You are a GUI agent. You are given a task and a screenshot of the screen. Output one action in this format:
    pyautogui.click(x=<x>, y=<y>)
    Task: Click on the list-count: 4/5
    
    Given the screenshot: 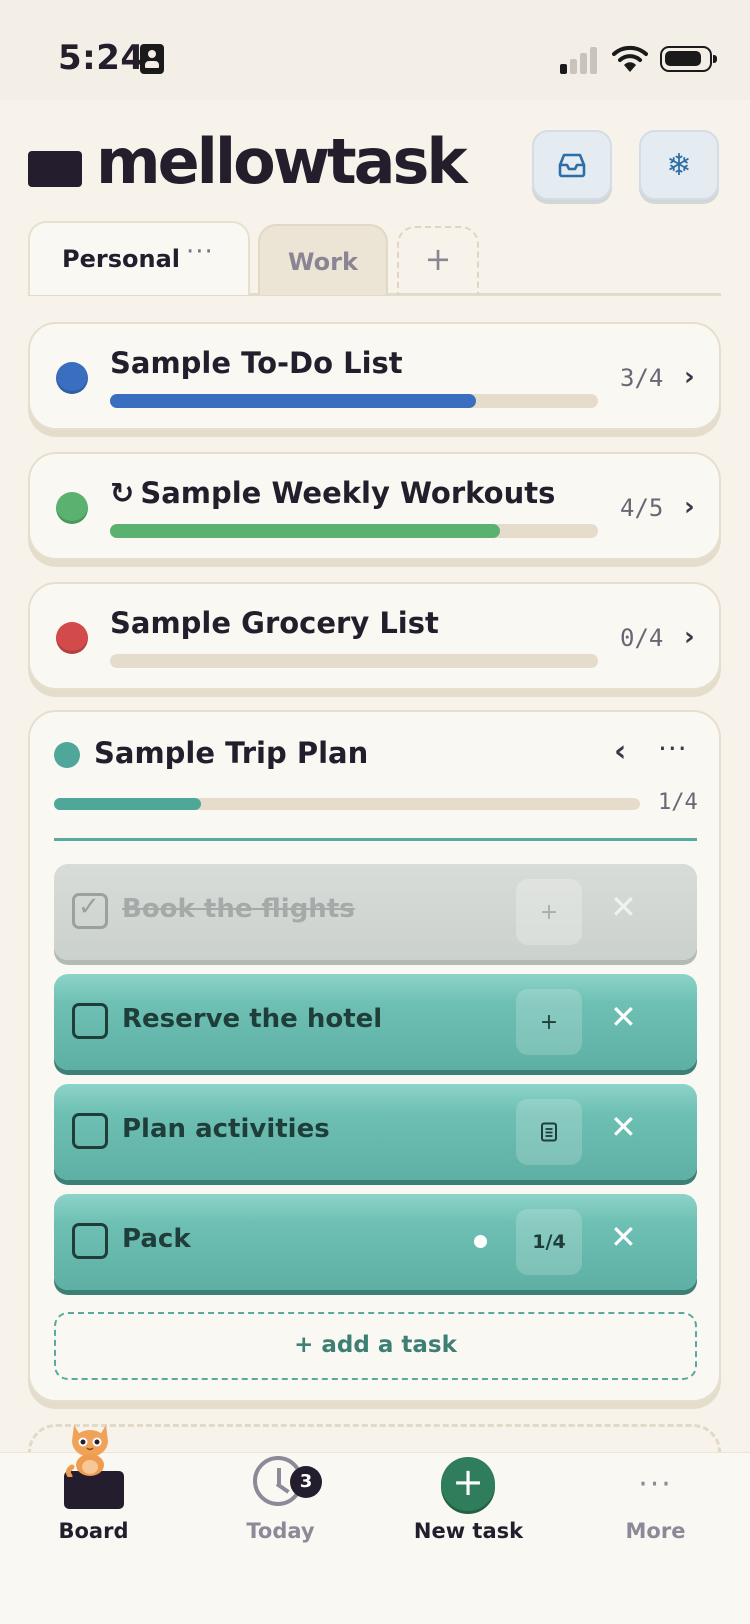 What is the action you would take?
    pyautogui.click(x=642, y=508)
    